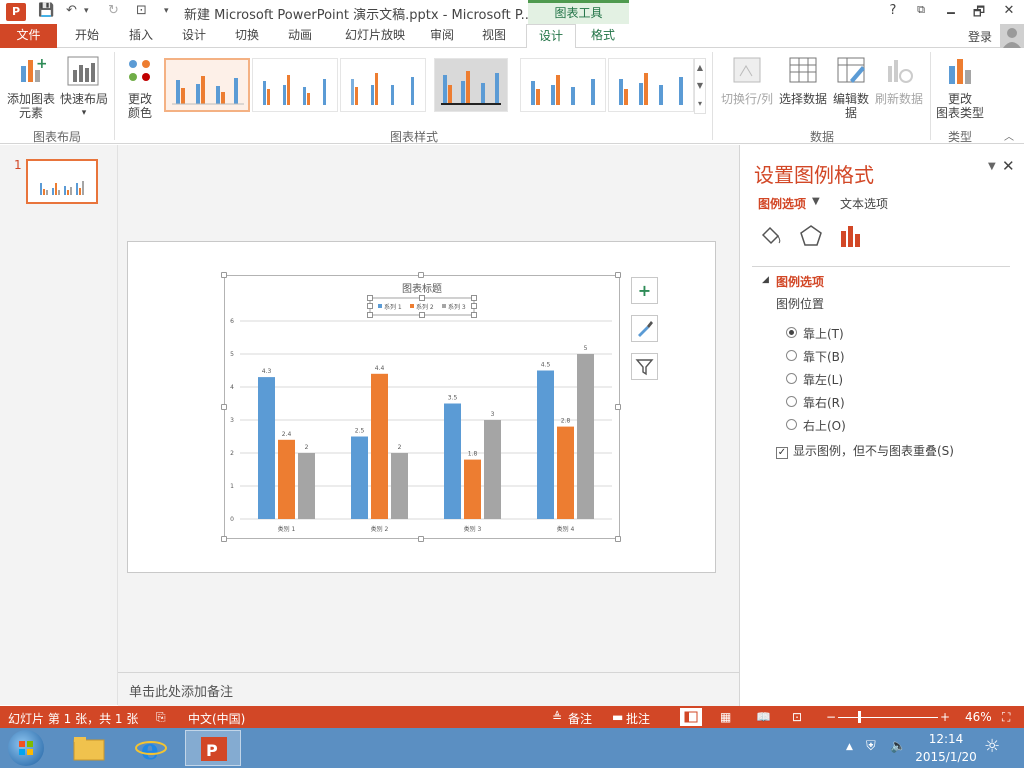  I want to click on tab-slideshow: 幻灯片放映, so click(375, 36).